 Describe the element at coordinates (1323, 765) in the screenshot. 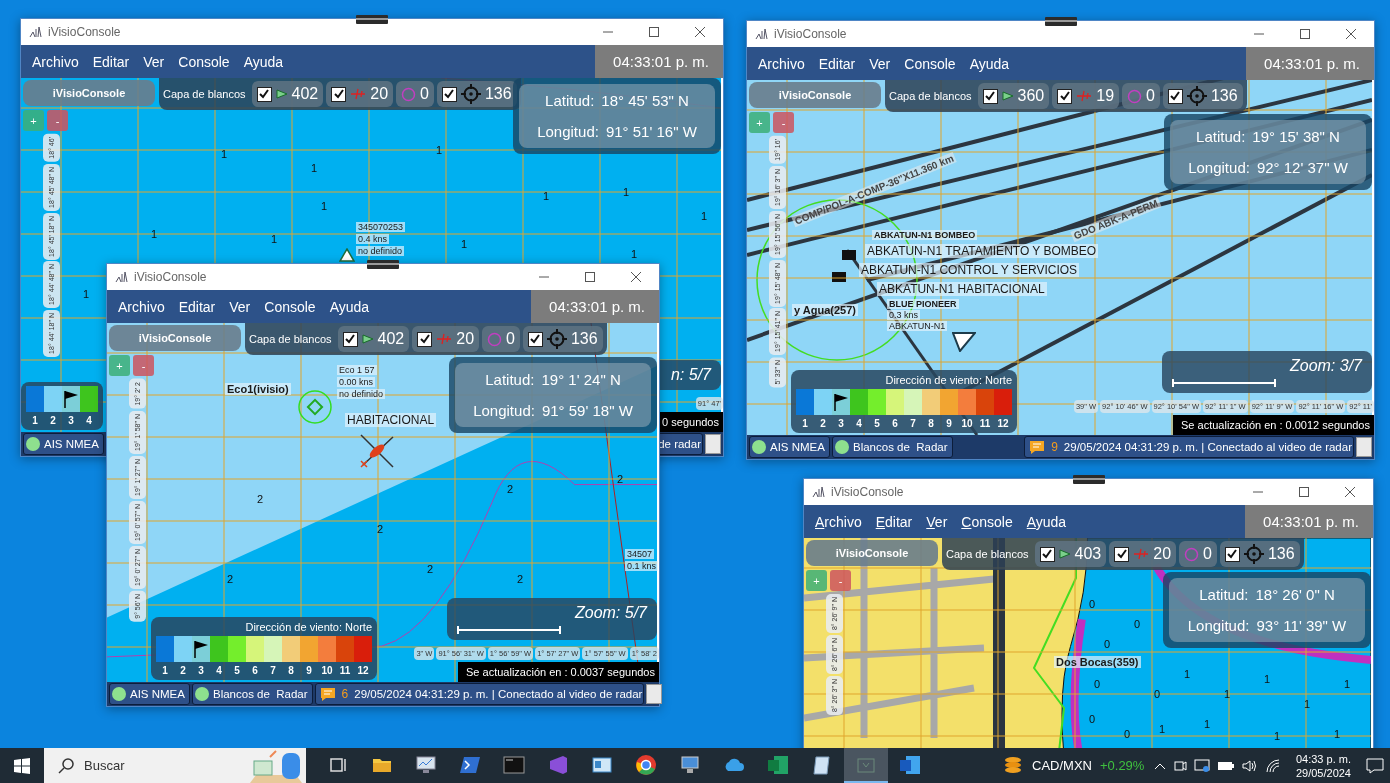

I see `taskbar-clock: 04:33 p. m. 29/05/2024` at that location.